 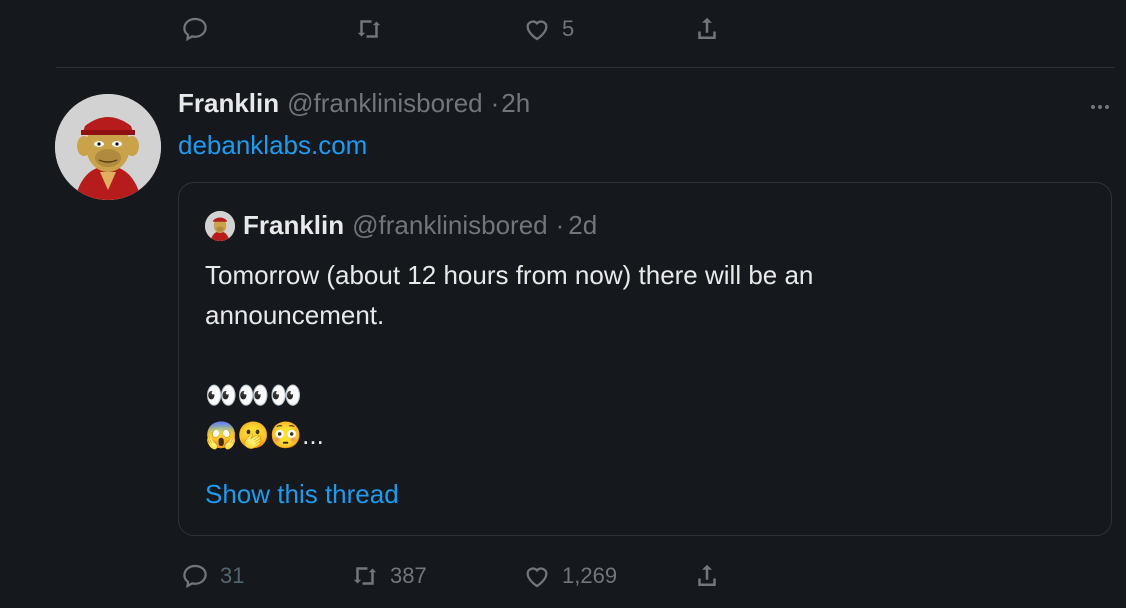 What do you see at coordinates (212, 576) in the screenshot?
I see `reply-action: 31` at bounding box center [212, 576].